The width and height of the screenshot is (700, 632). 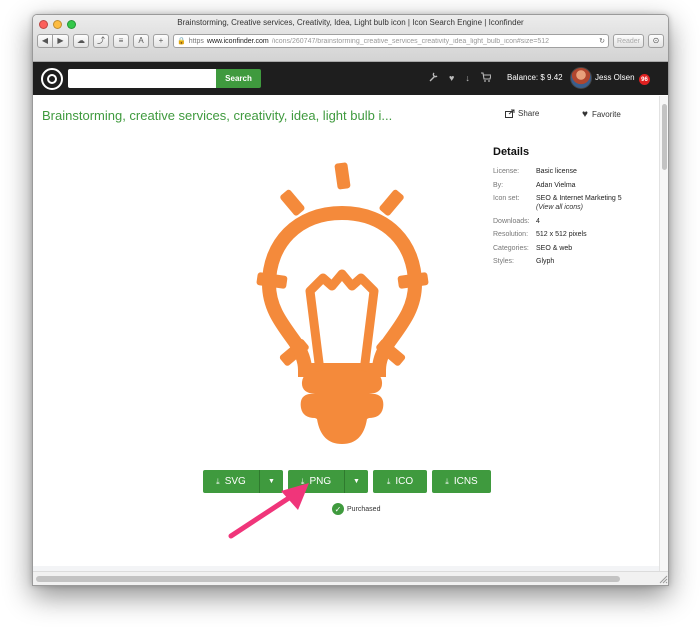 I want to click on horizontal-scrollbar, so click(x=350, y=578).